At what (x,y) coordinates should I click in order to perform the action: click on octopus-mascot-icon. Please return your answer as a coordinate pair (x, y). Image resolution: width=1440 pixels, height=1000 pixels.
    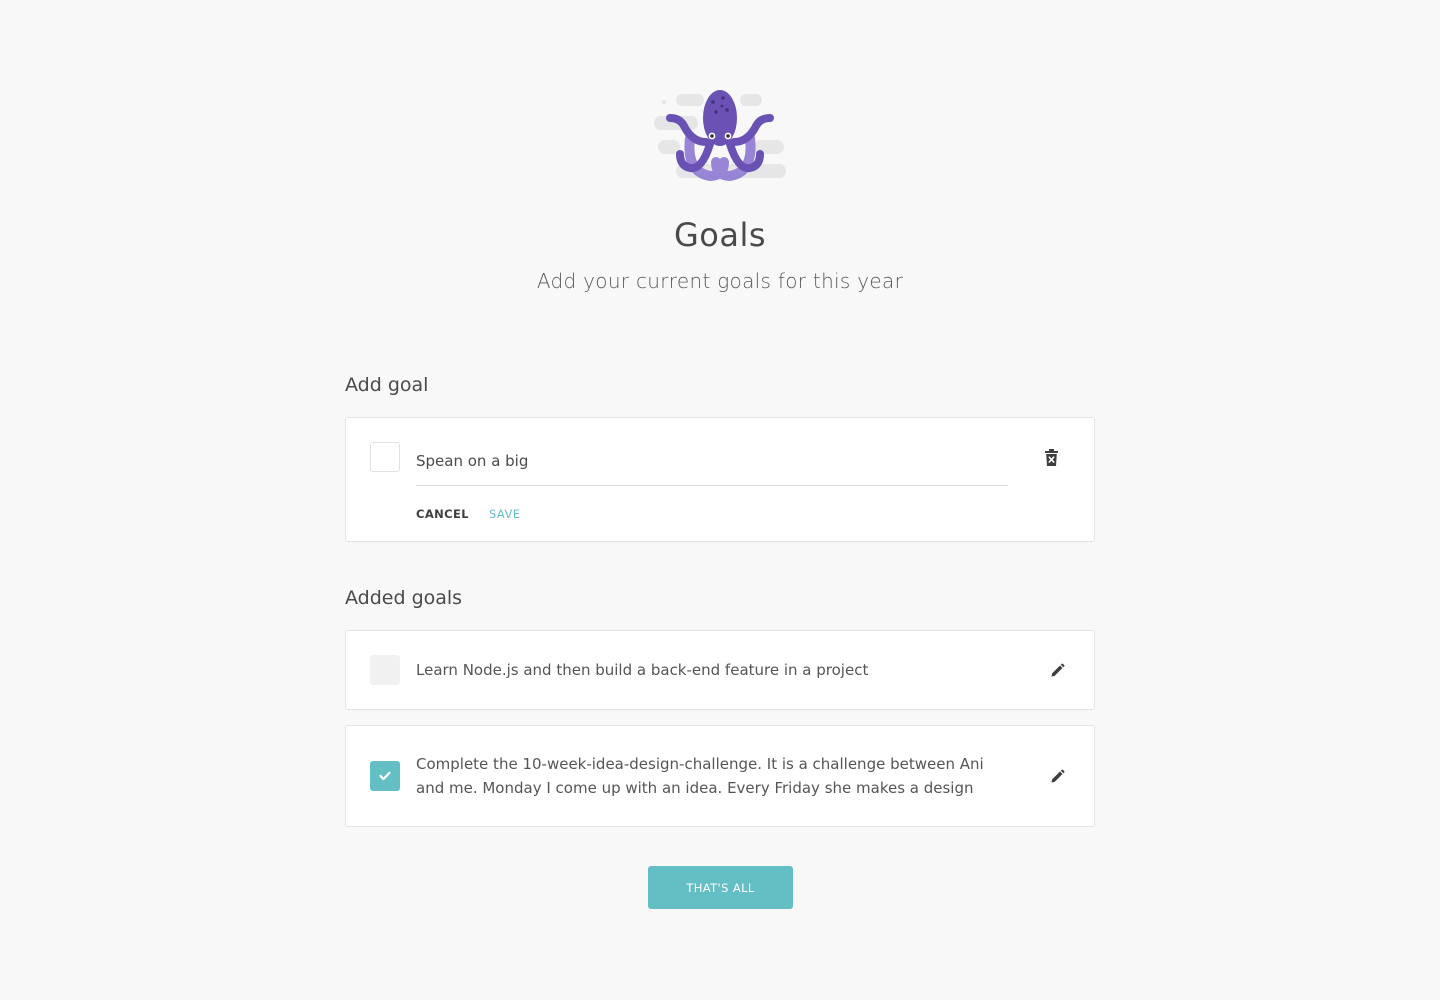
    Looking at the image, I should click on (720, 136).